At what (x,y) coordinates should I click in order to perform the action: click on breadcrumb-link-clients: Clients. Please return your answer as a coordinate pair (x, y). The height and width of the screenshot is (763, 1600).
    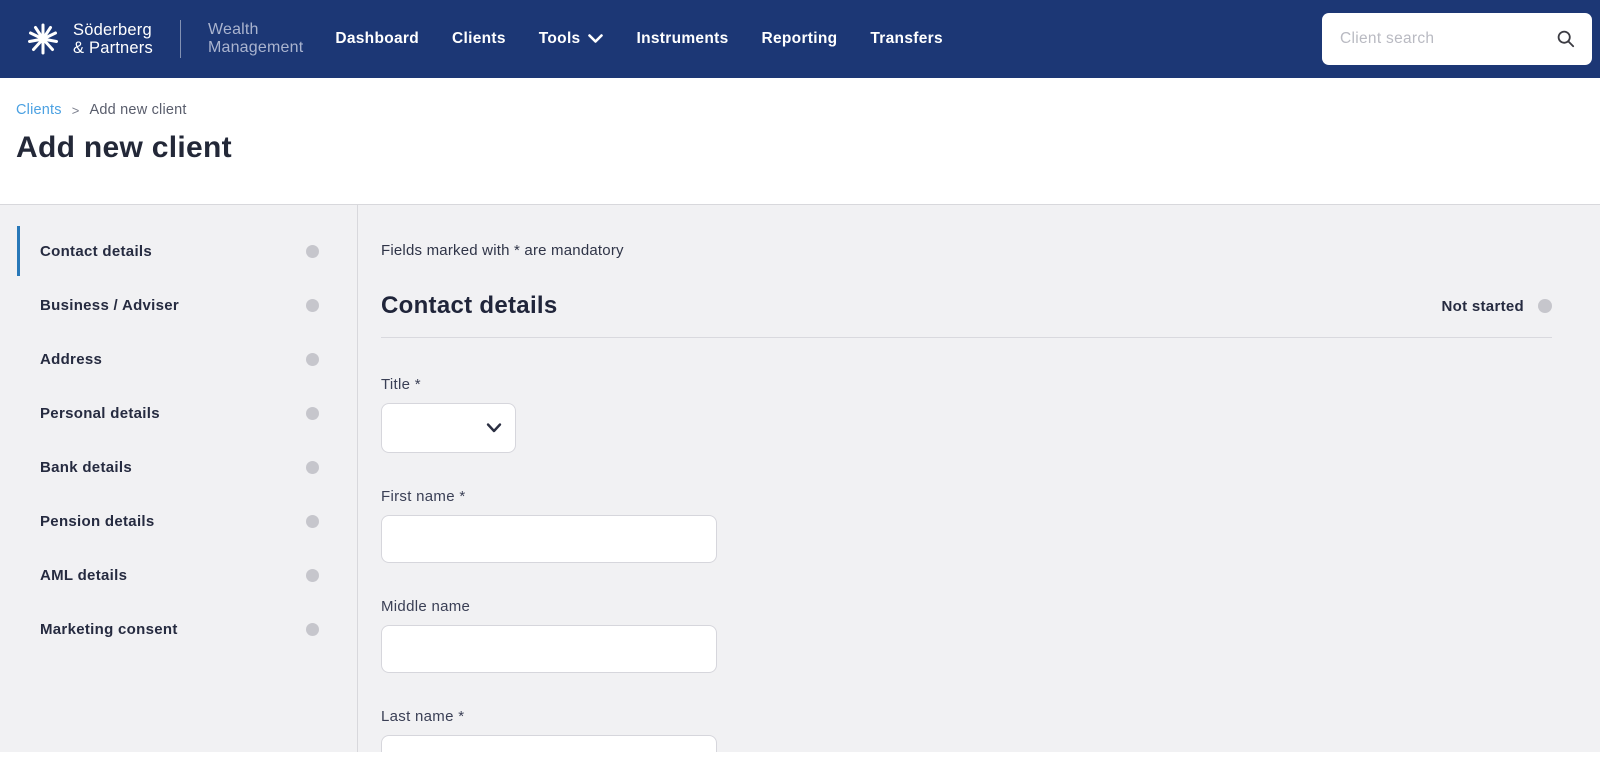
    Looking at the image, I should click on (39, 110).